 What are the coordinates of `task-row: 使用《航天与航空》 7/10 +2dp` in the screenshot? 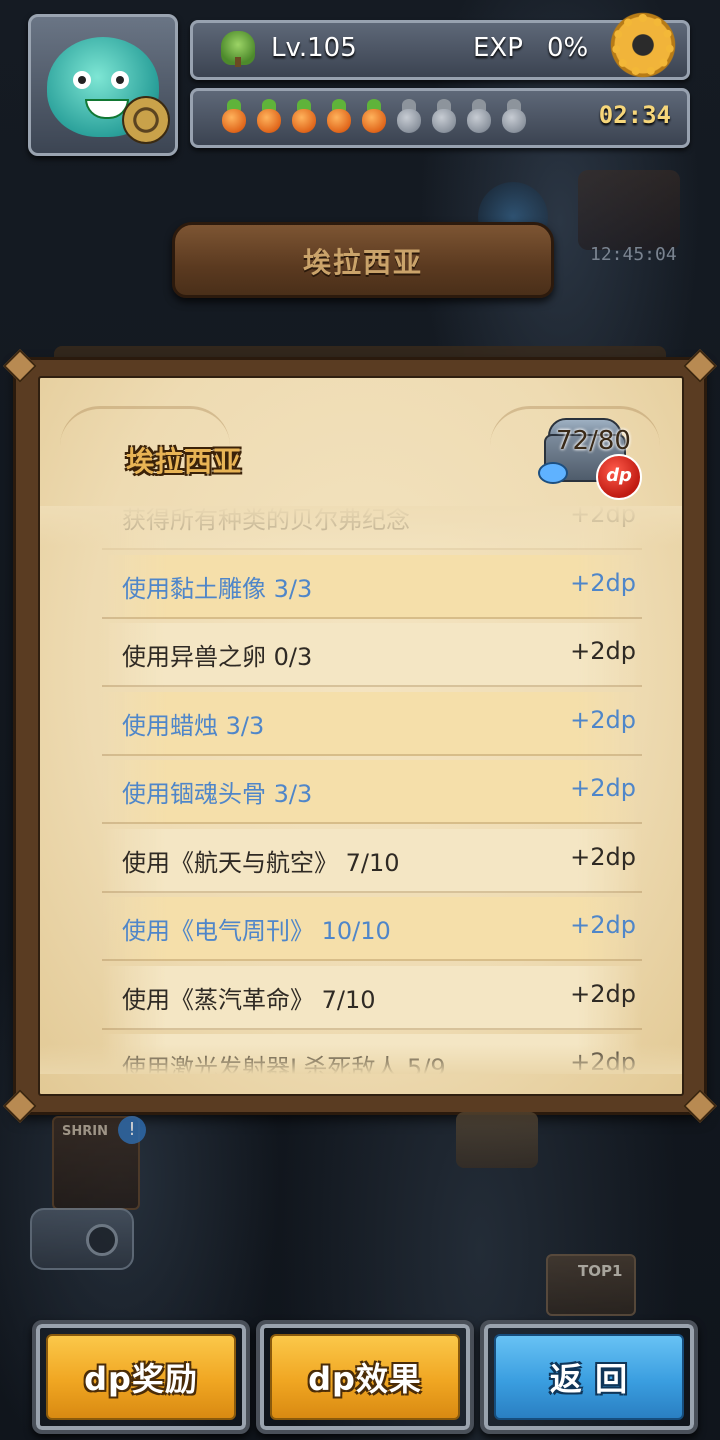 It's located at (372, 860).